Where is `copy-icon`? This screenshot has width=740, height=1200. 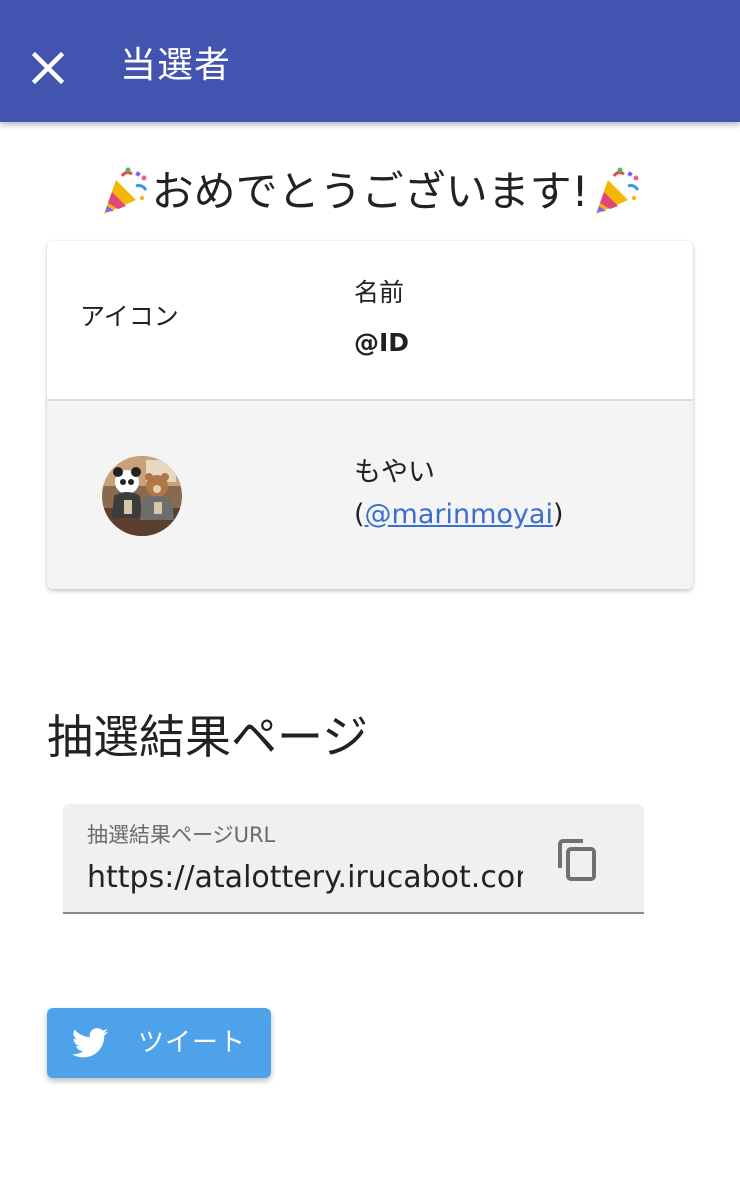
copy-icon is located at coordinates (577, 860).